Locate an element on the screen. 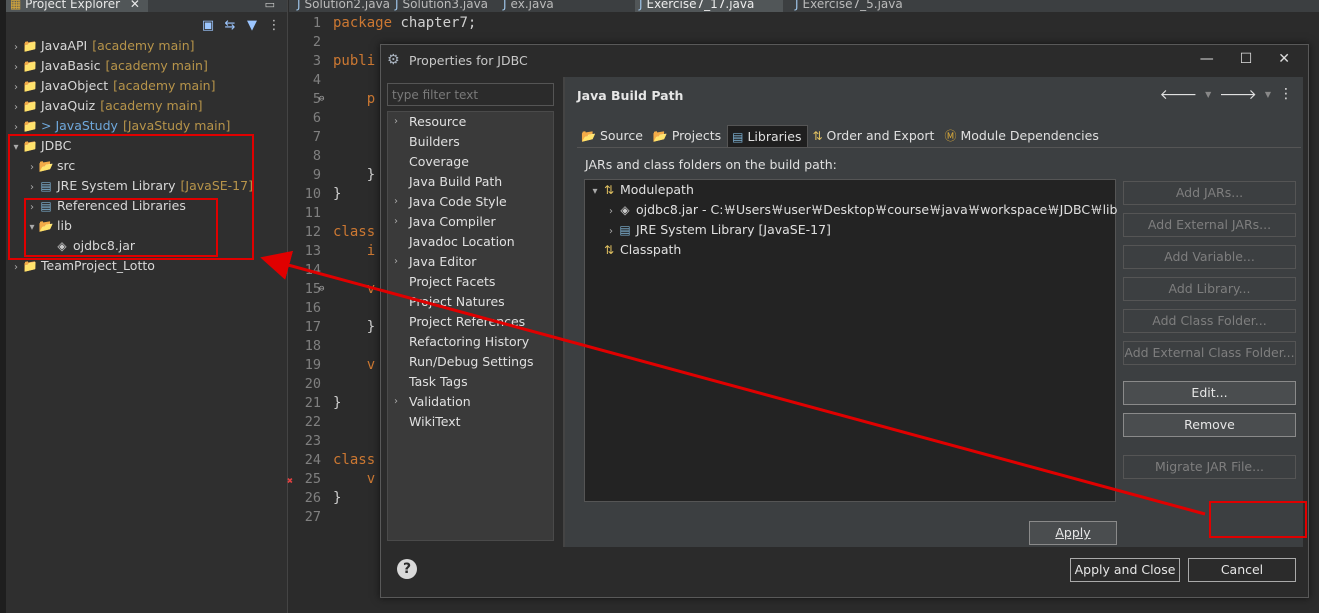 This screenshot has height=613, width=1319. category-item: Task Tags is located at coordinates (470, 382).